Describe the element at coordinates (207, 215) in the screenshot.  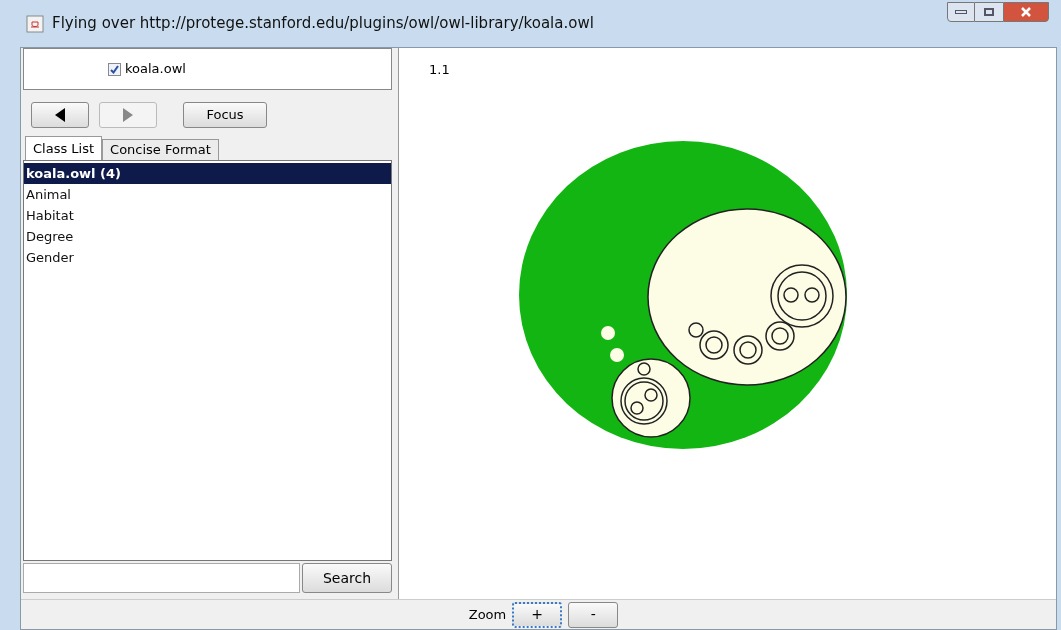
I see `class-list-item: Habitat` at that location.